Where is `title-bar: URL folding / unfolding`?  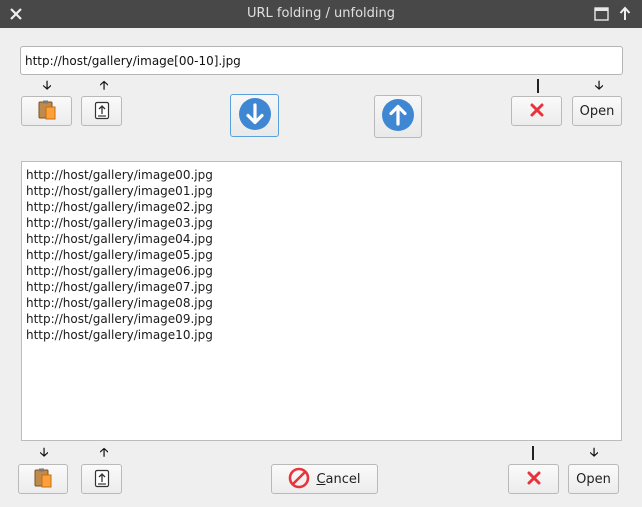 title-bar: URL folding / unfolding is located at coordinates (321, 14).